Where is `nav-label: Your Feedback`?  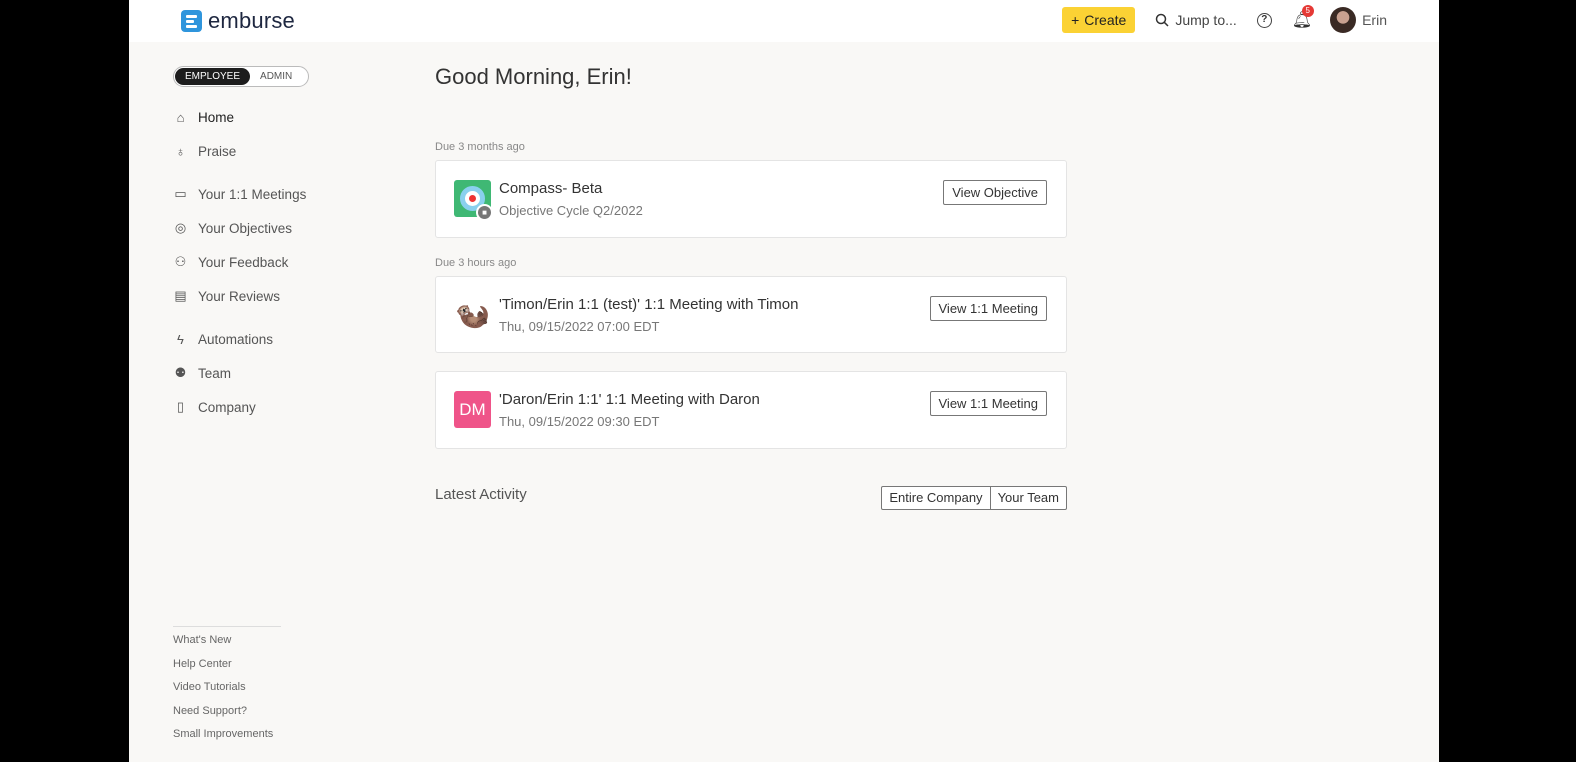
nav-label: Your Feedback is located at coordinates (243, 262).